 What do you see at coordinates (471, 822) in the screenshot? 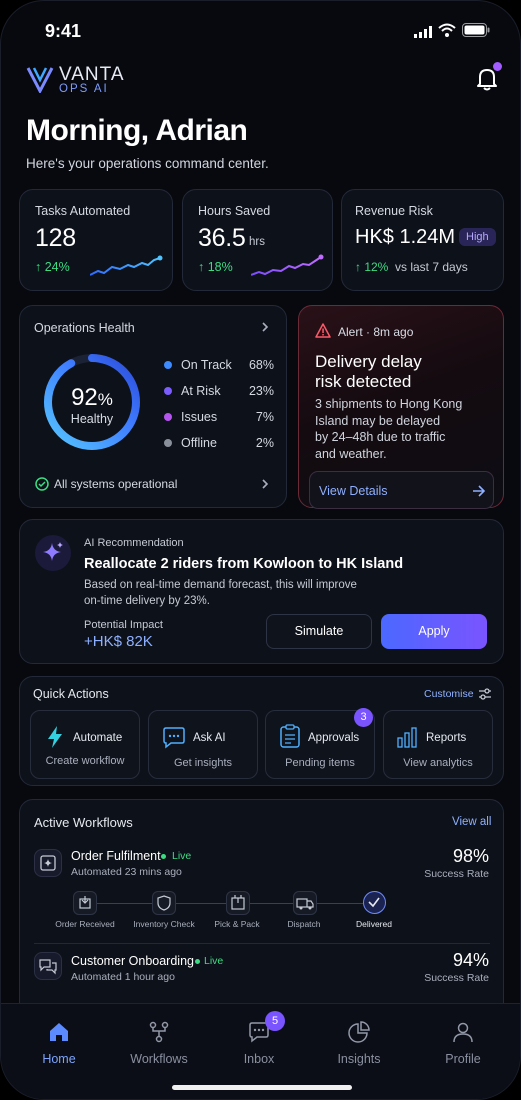
I see `view-all-link: View all` at bounding box center [471, 822].